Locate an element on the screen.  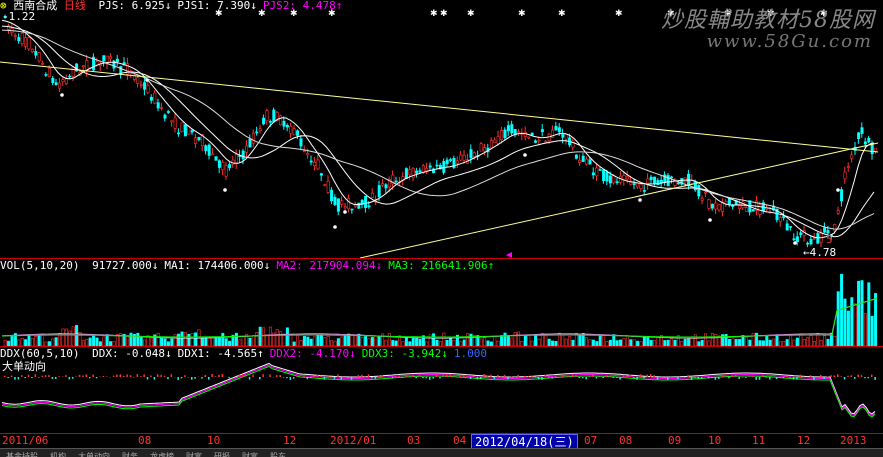
bottom-tab-2: 大单动向 is located at coordinates (94, 455).